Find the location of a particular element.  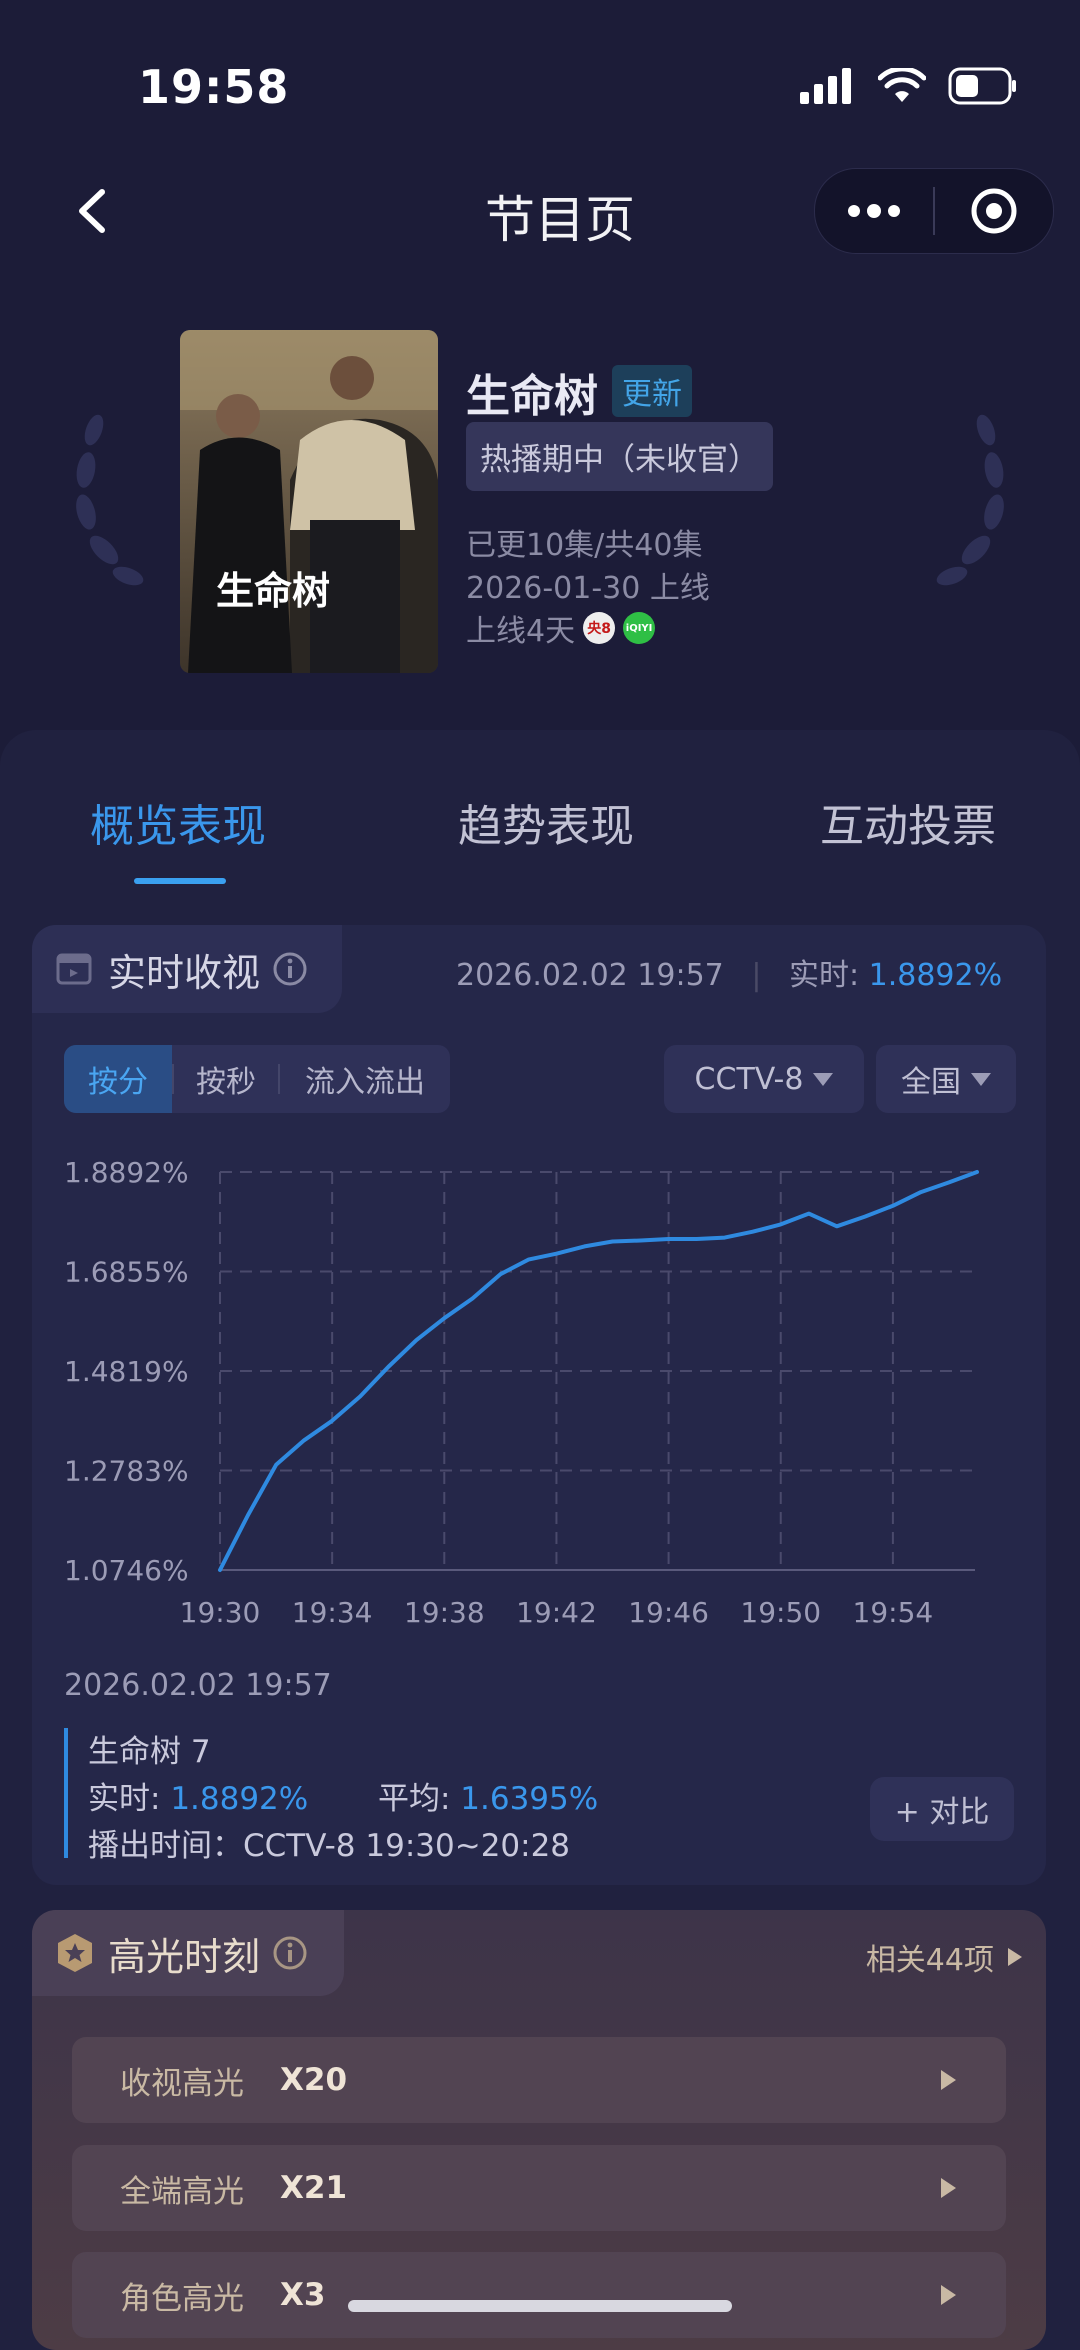

more-icon is located at coordinates (874, 211).